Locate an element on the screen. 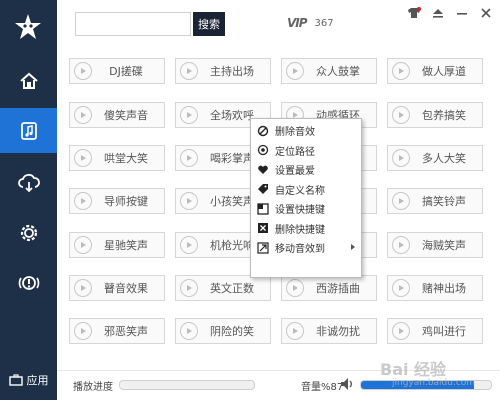 The image size is (500, 400). sidebar-item-settings is located at coordinates (28, 232).